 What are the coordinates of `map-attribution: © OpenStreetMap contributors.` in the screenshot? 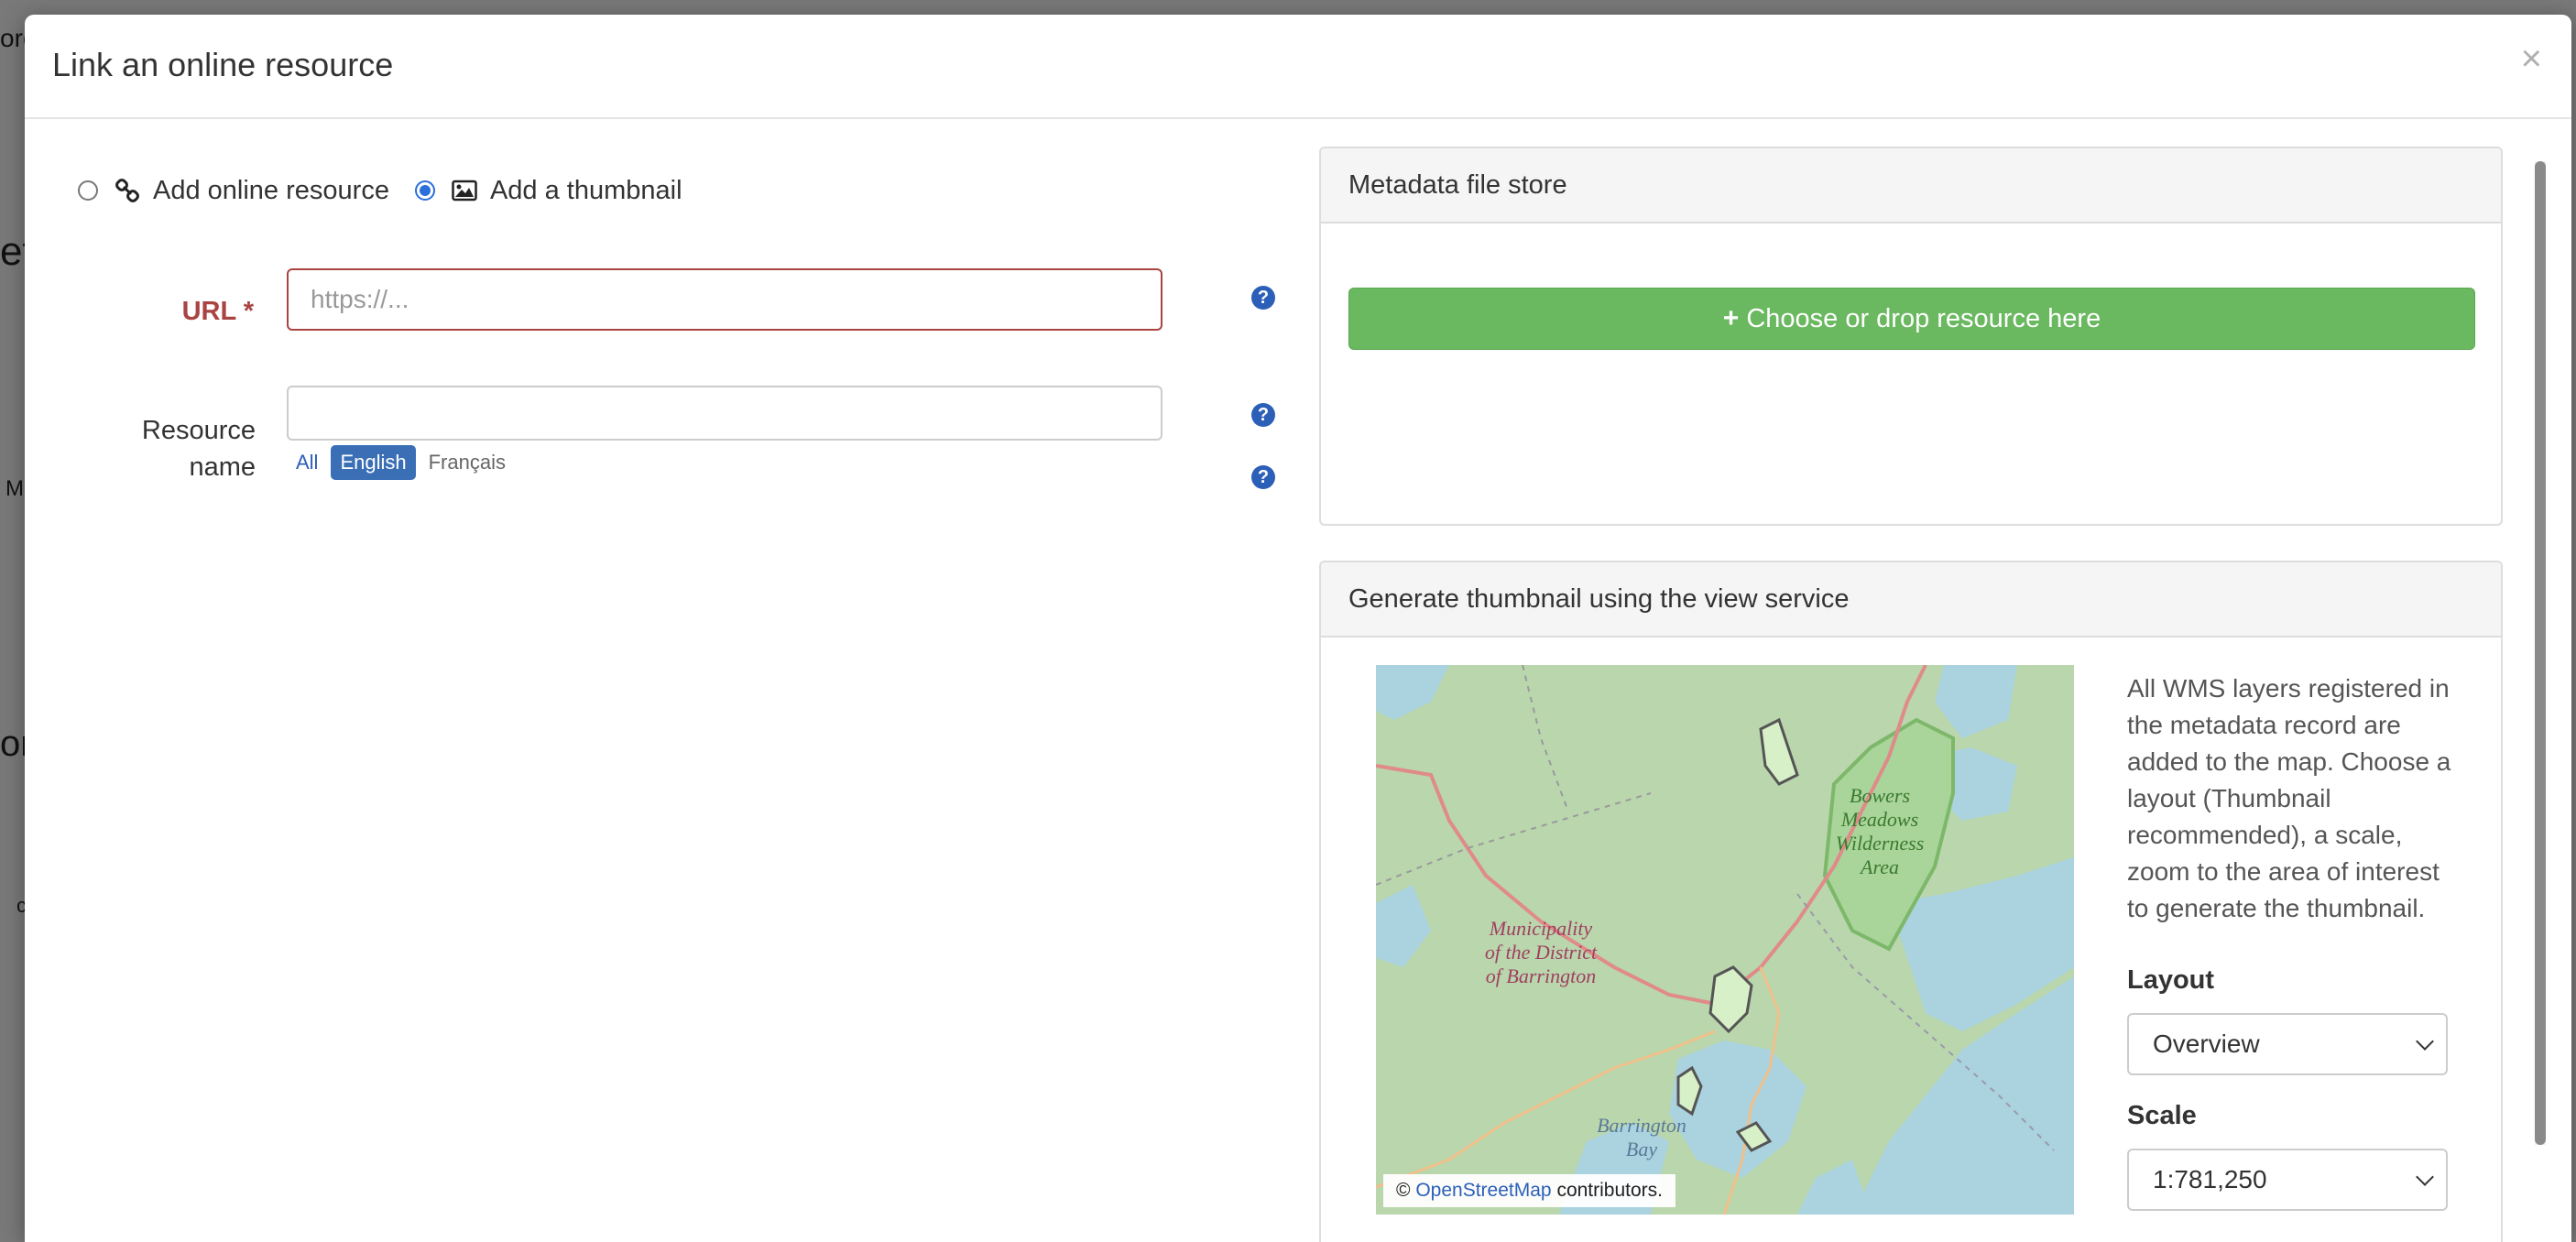 It's located at (1529, 1190).